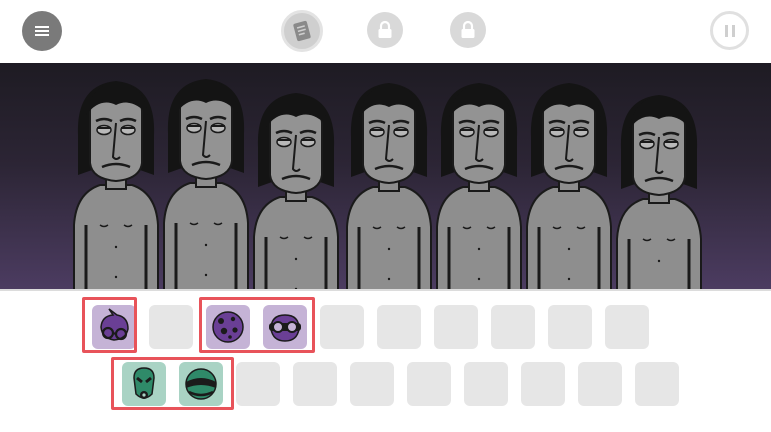 Image resolution: width=771 pixels, height=432 pixels. I want to click on menu-button, so click(42, 31).